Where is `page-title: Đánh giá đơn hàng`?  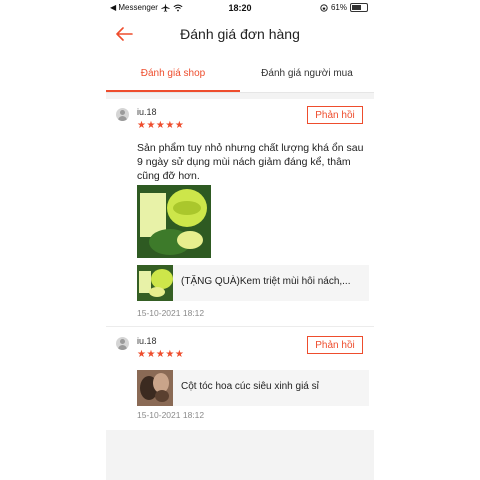 page-title: Đánh giá đơn hàng is located at coordinates (240, 34).